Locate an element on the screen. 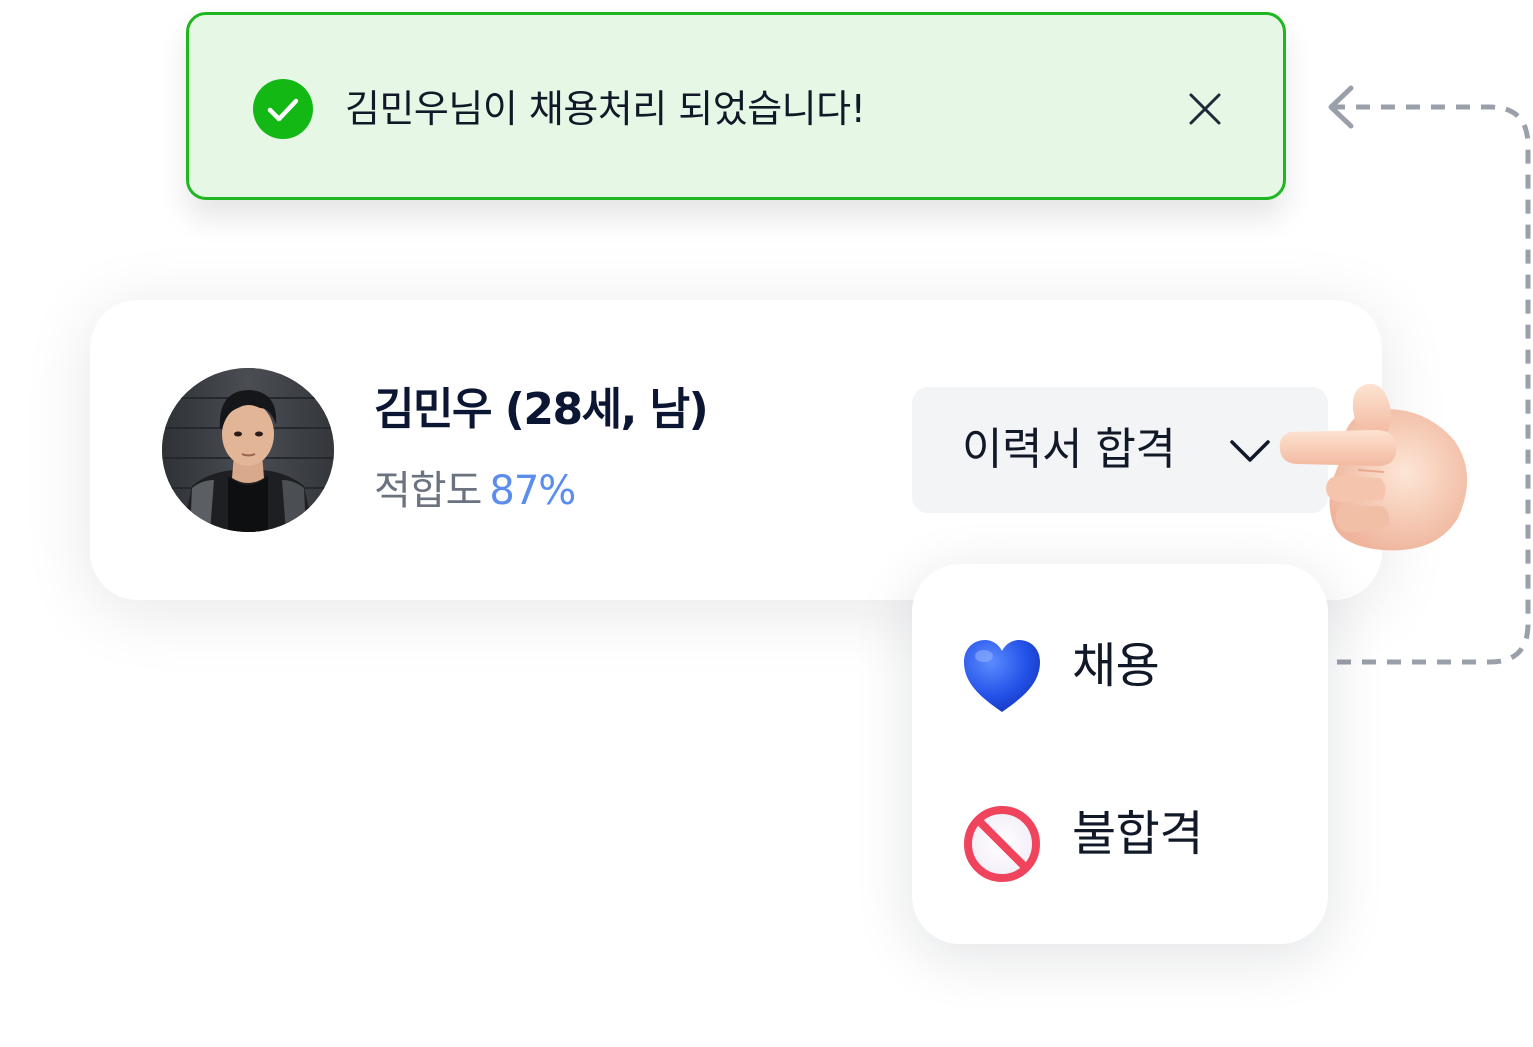  fit-value: 87% is located at coordinates (532, 491).